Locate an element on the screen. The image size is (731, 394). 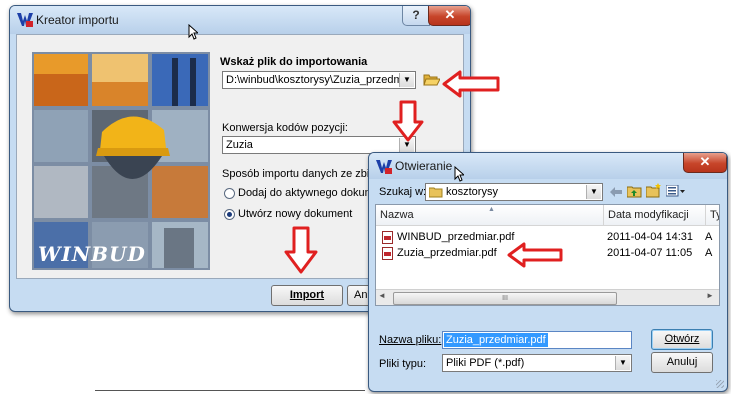
radio-create-new-label: Utwórz nowy dokument is located at coordinates (295, 214).